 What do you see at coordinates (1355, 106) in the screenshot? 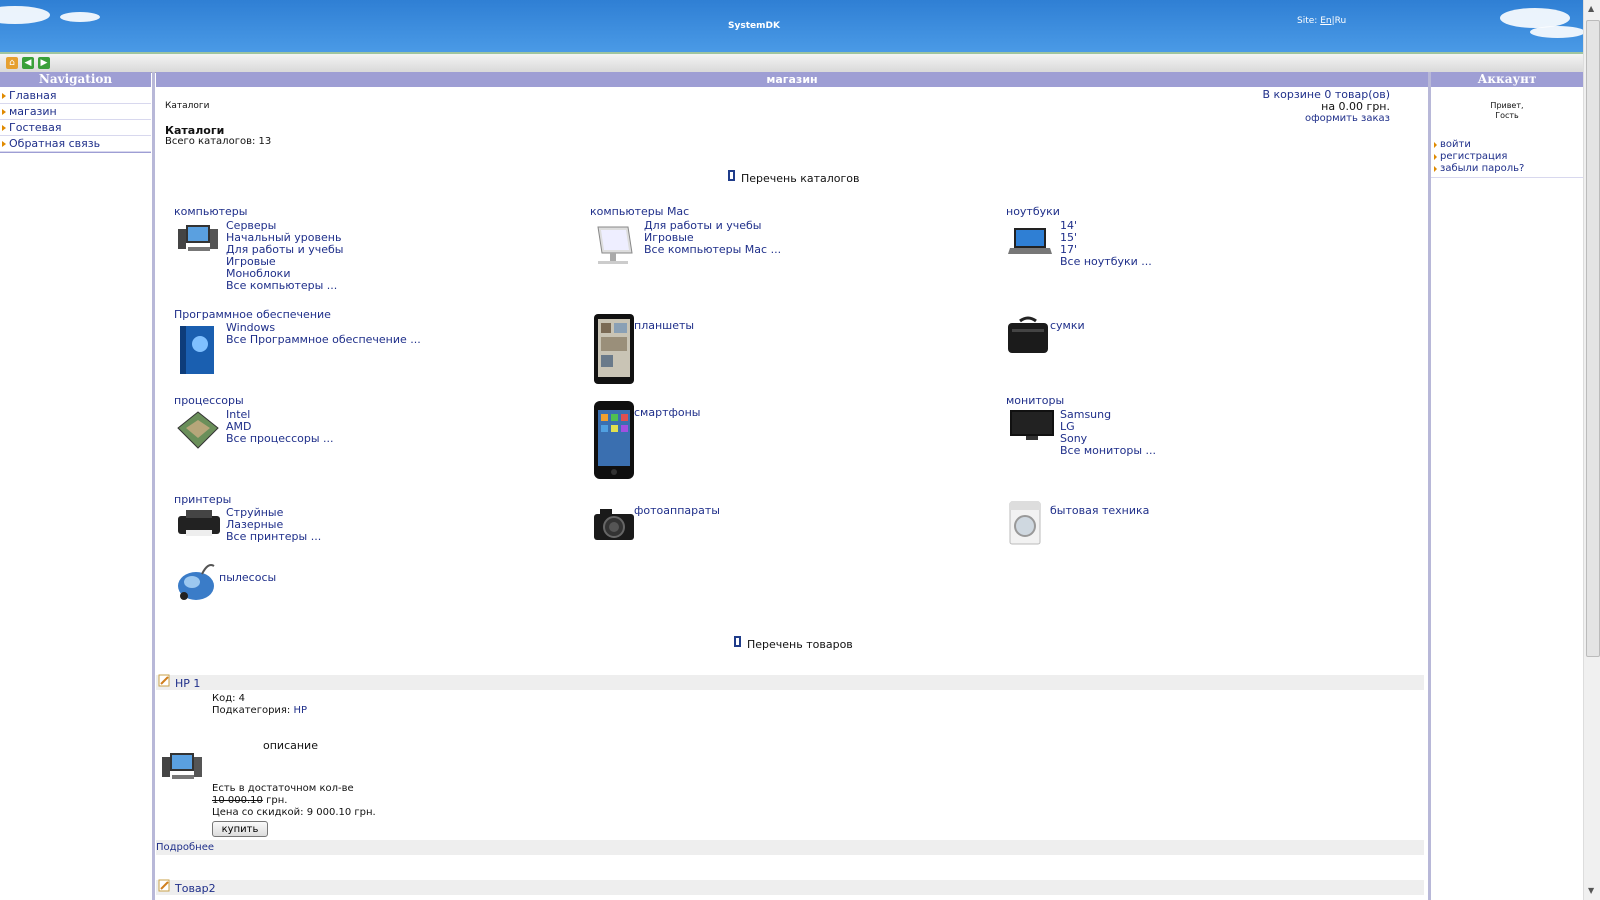
I see `cart-total: на 0.00 грн.` at bounding box center [1355, 106].